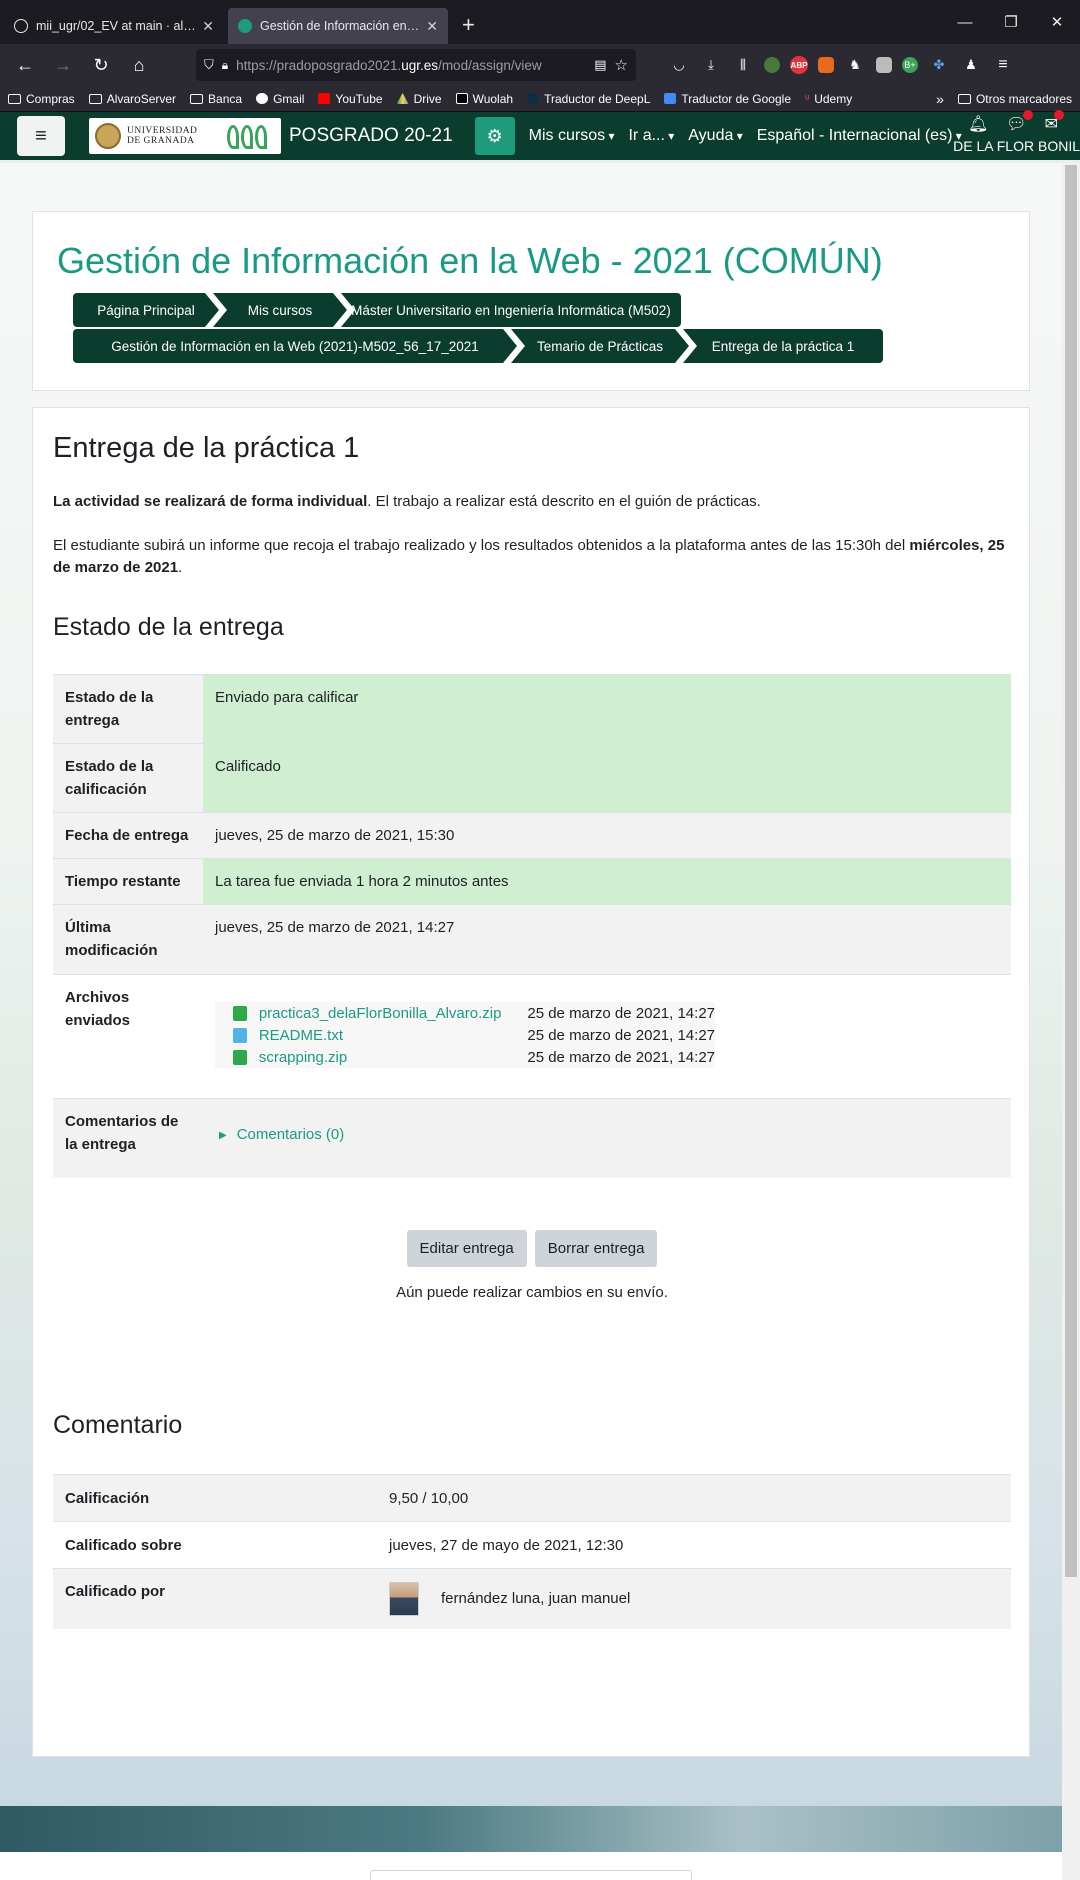 This screenshot has width=1080, height=1880. What do you see at coordinates (128, 1138) in the screenshot?
I see `row-label: Comentarios de la entrega` at bounding box center [128, 1138].